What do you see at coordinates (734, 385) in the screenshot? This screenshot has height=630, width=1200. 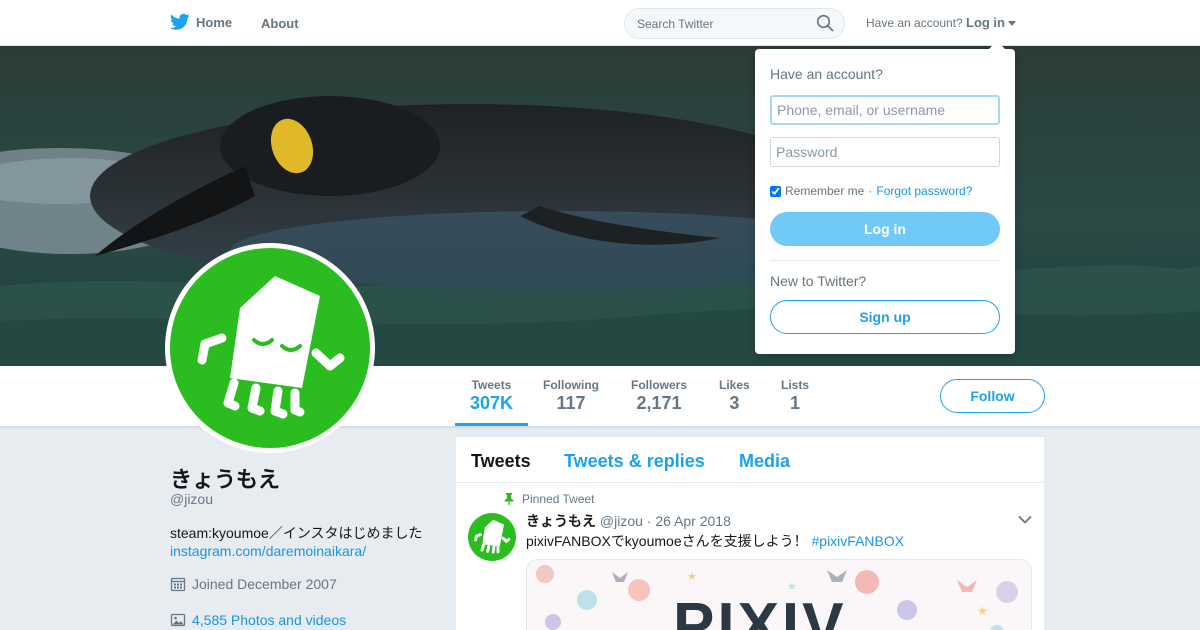 I see `stat-likes-label: Likes` at bounding box center [734, 385].